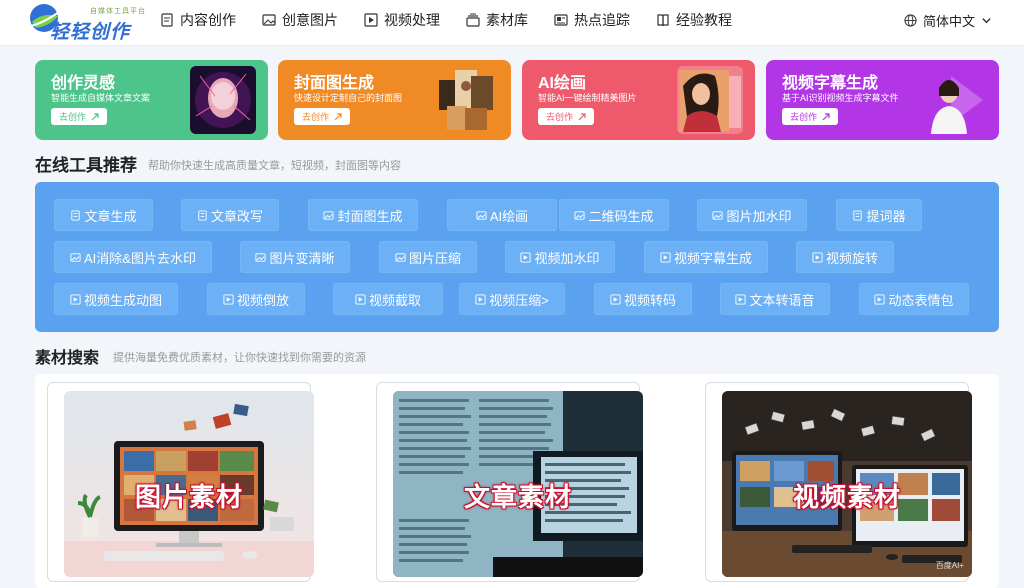  I want to click on tool-label: 图片变清晰, so click(302, 258).